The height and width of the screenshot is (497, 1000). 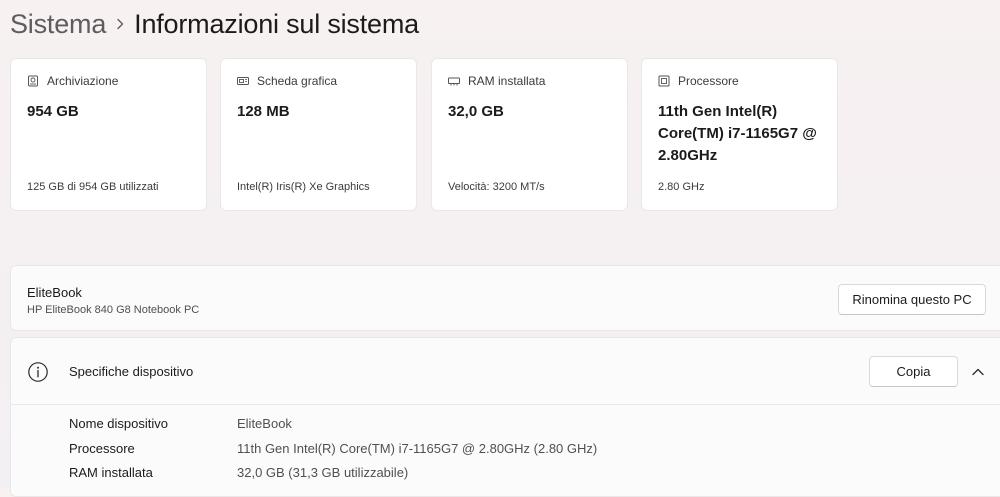 What do you see at coordinates (111, 472) in the screenshot?
I see `spec-label: RAM installata` at bounding box center [111, 472].